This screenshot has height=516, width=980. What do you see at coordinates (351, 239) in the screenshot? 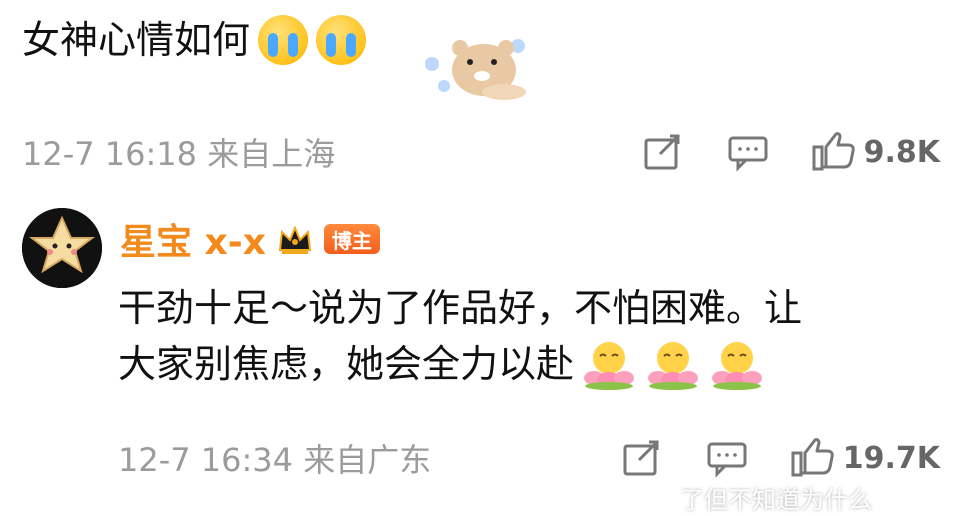
I see `blogger-badge: 博主` at bounding box center [351, 239].